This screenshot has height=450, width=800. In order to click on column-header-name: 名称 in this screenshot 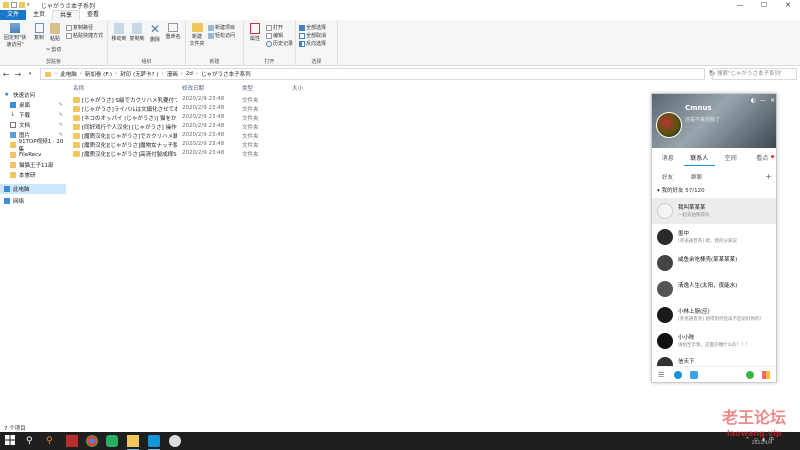, I will do `click(78, 88)`.